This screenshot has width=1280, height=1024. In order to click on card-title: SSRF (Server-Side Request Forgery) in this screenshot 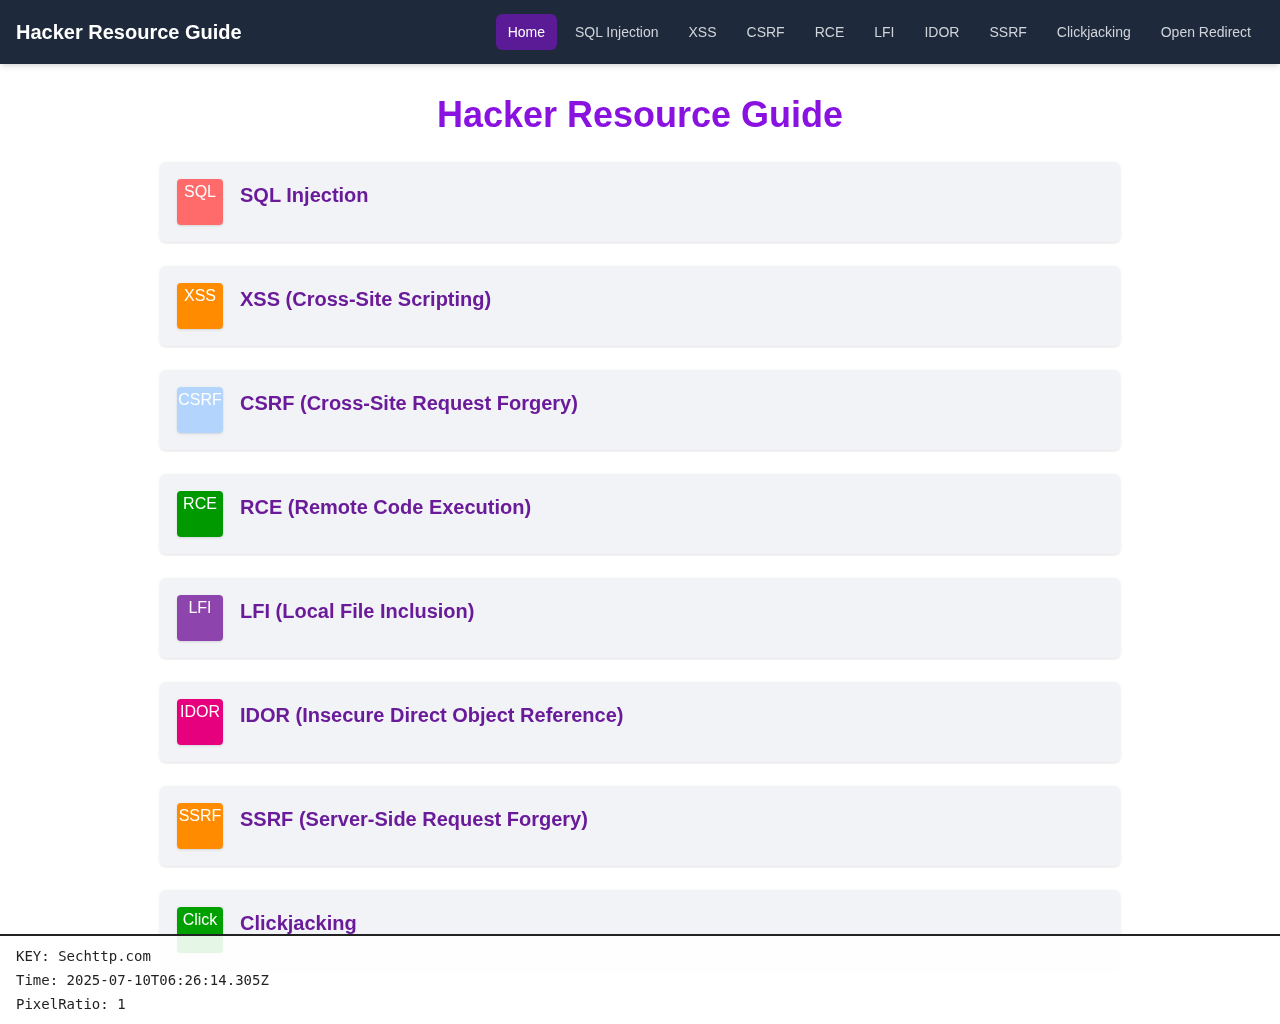, I will do `click(414, 819)`.